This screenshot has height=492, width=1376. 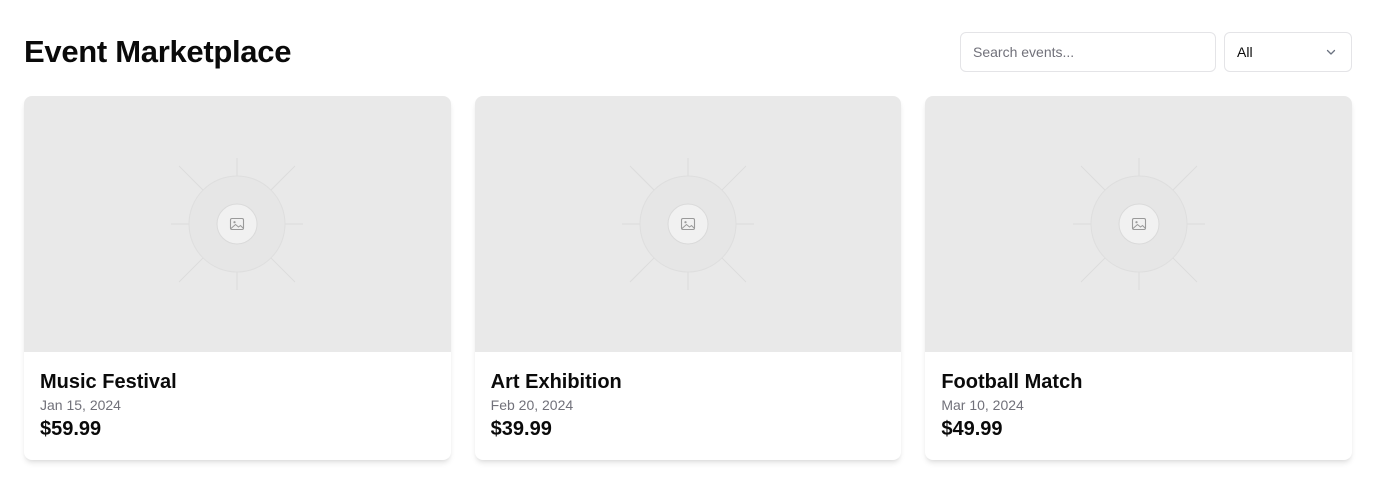 I want to click on event-card-body: Football Match Mar 10, 2024 $49.99, so click(x=1138, y=405).